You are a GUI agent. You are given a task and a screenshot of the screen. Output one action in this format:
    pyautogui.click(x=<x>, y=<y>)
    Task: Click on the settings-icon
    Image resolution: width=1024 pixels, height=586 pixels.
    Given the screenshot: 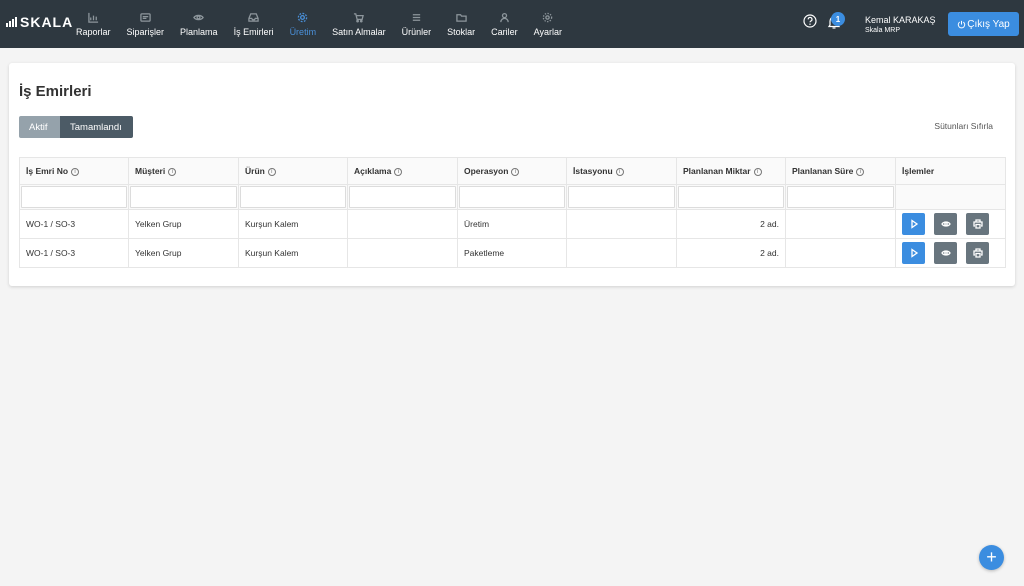 What is the action you would take?
    pyautogui.click(x=548, y=17)
    